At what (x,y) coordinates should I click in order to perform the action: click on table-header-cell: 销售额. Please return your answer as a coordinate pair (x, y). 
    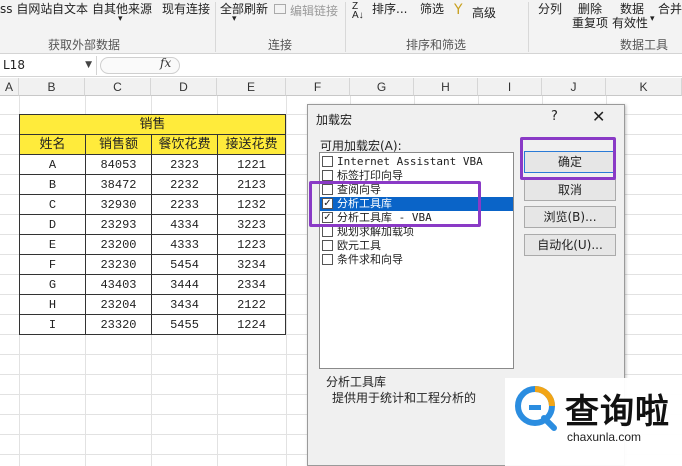
    Looking at the image, I should click on (119, 145).